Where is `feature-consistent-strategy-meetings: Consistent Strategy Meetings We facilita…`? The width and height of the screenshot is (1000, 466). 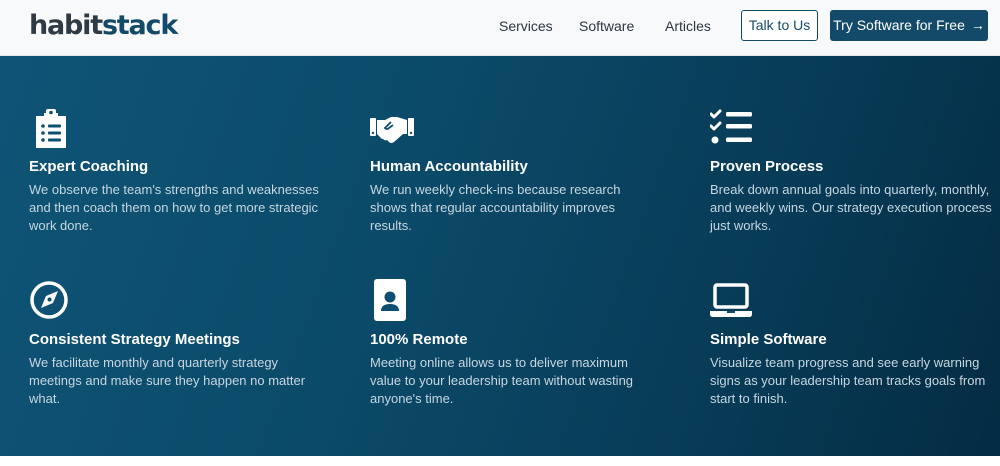 feature-consistent-strategy-meetings: Consistent Strategy Meetings We facilita… is located at coordinates (174, 342).